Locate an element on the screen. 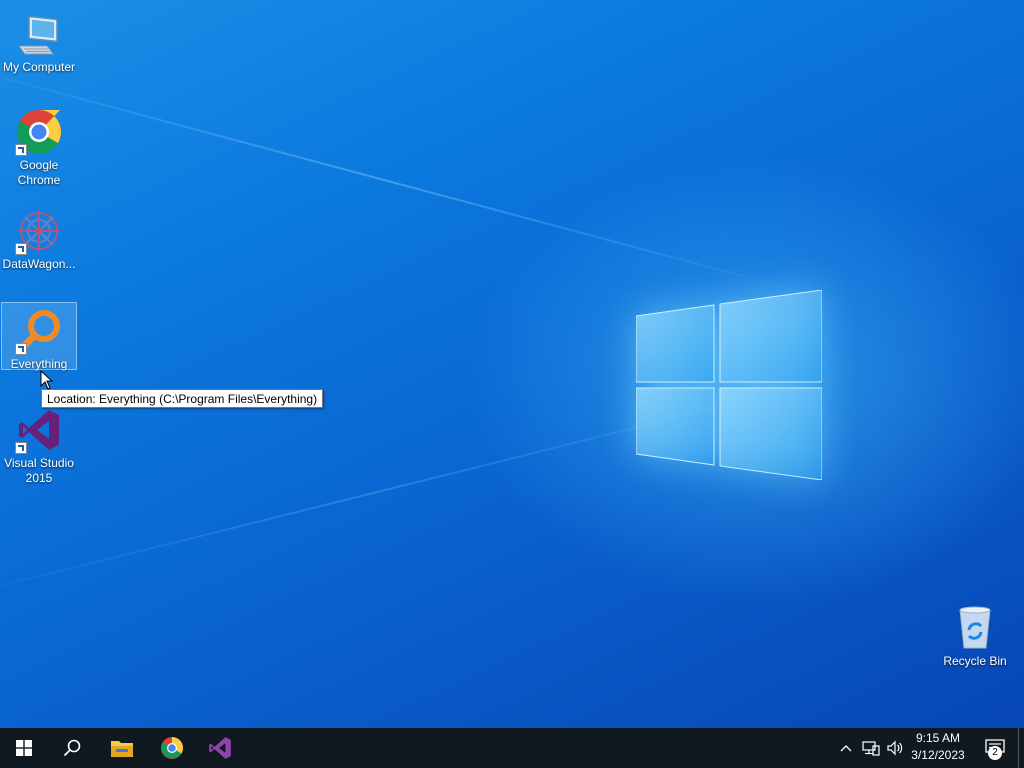  desktop-icon-everything: Everything is located at coordinates (39, 336).